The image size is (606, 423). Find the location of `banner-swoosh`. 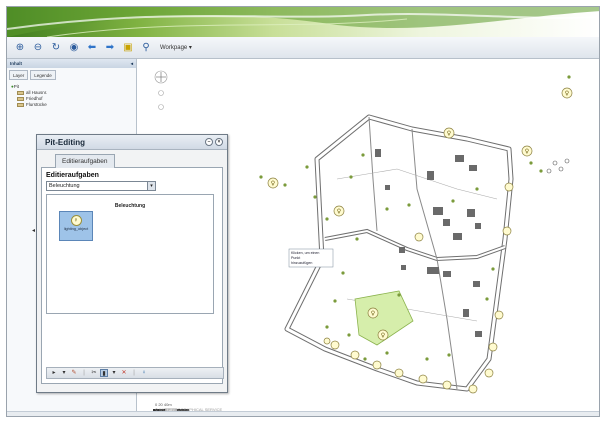

banner-swoosh is located at coordinates (303, 22).